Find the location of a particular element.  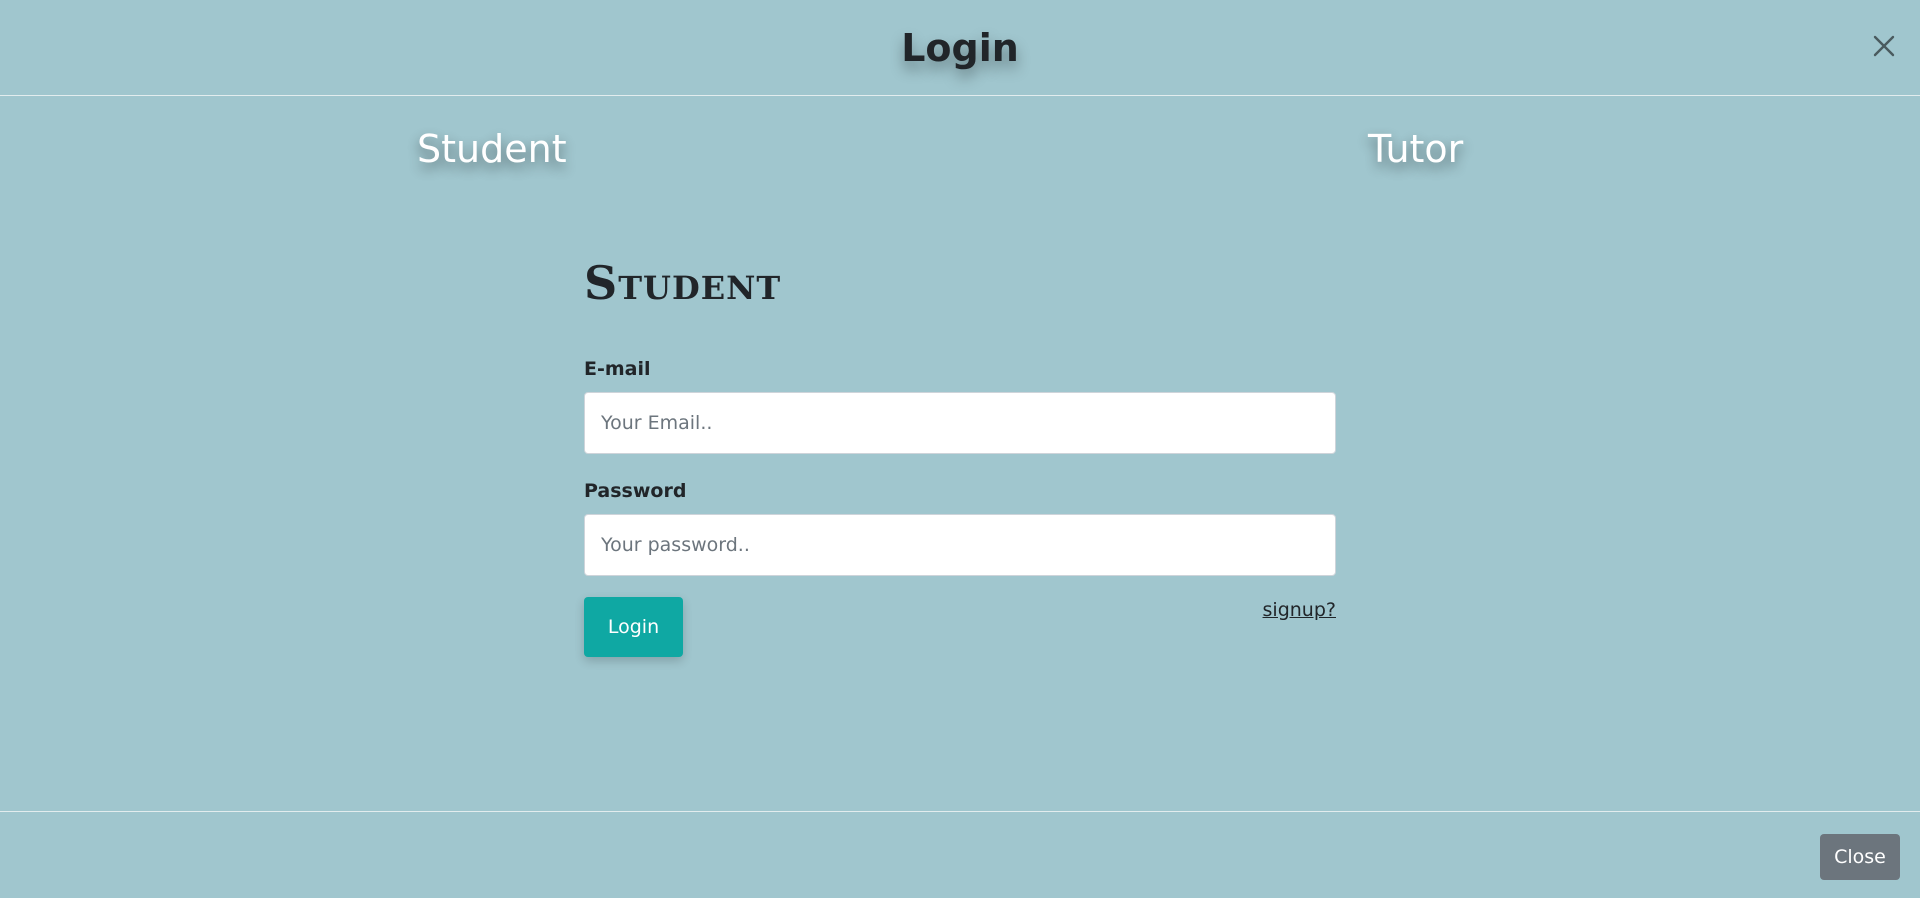

password-label: Password is located at coordinates (635, 491).